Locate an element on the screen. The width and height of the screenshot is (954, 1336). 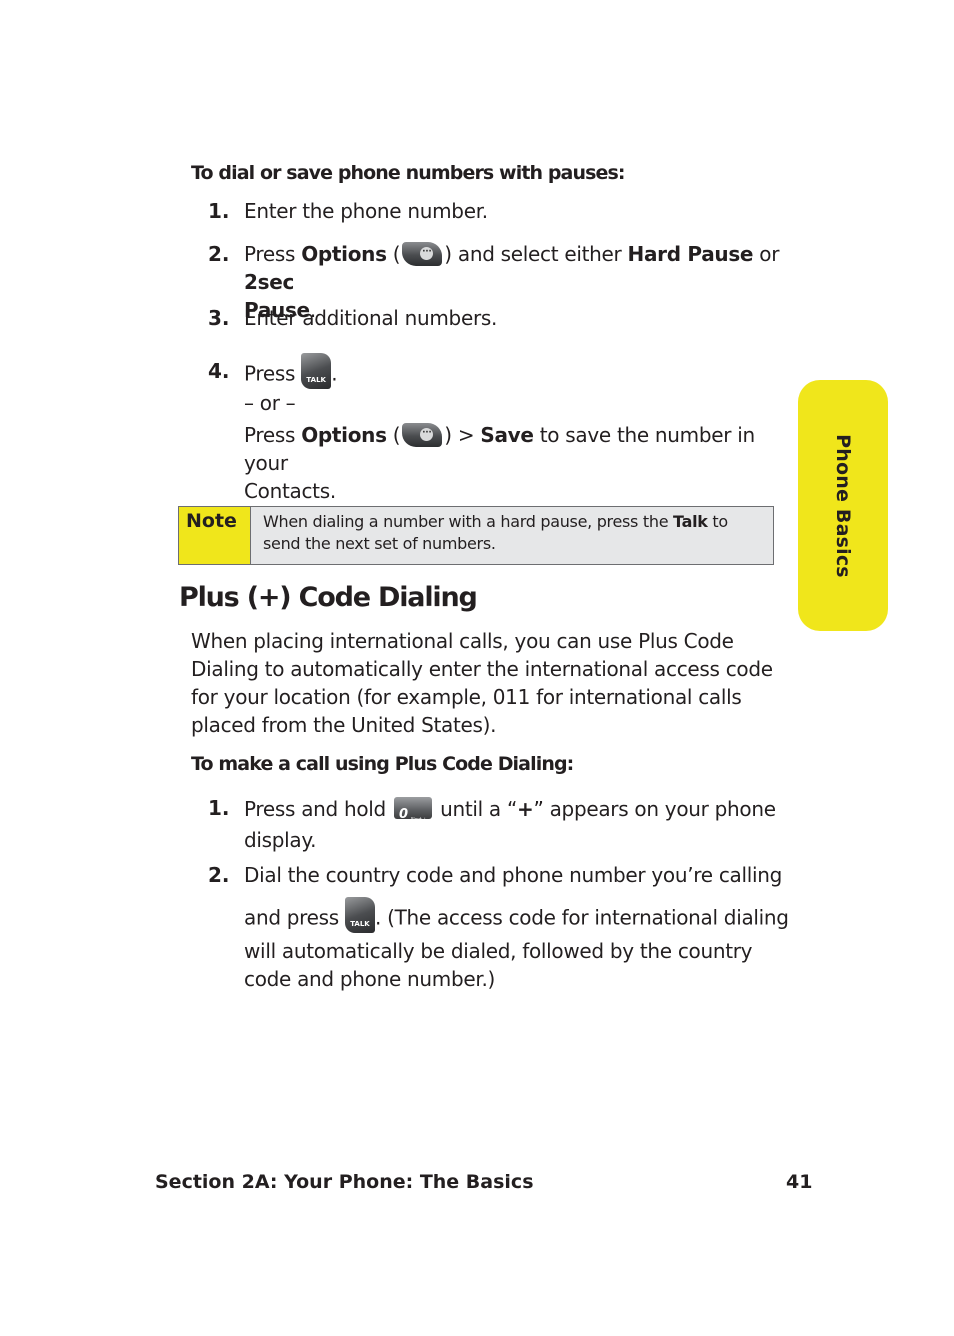
side-tab-label: Phone Basics is located at coordinates (843, 506).